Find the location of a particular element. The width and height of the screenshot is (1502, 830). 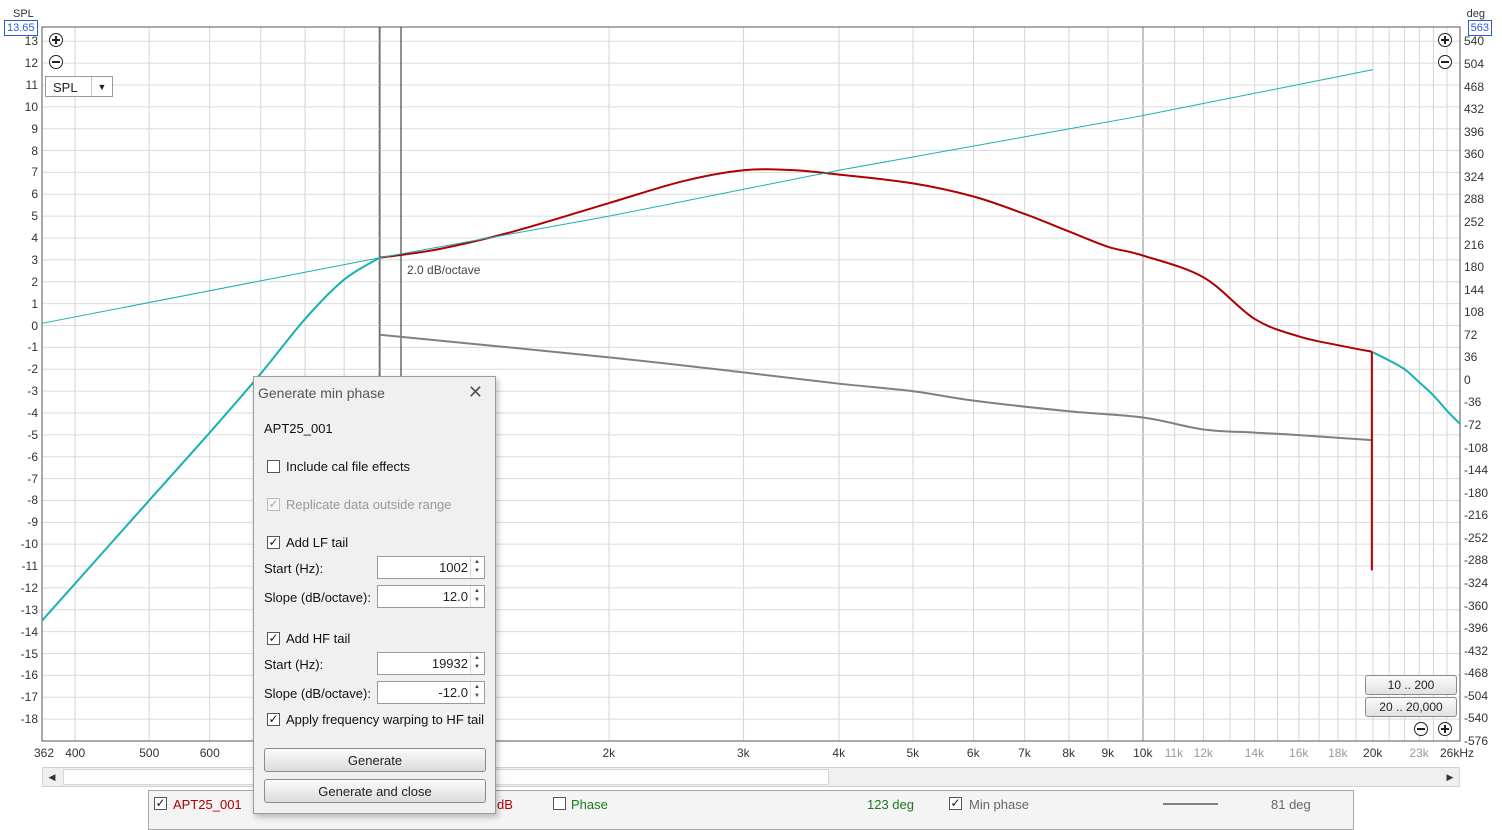

replicate-data-checkbox: ✓ is located at coordinates (273, 504).